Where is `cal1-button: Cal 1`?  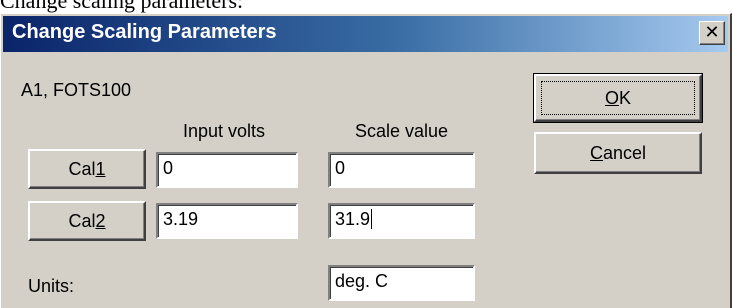
cal1-button: Cal 1 is located at coordinates (87, 169).